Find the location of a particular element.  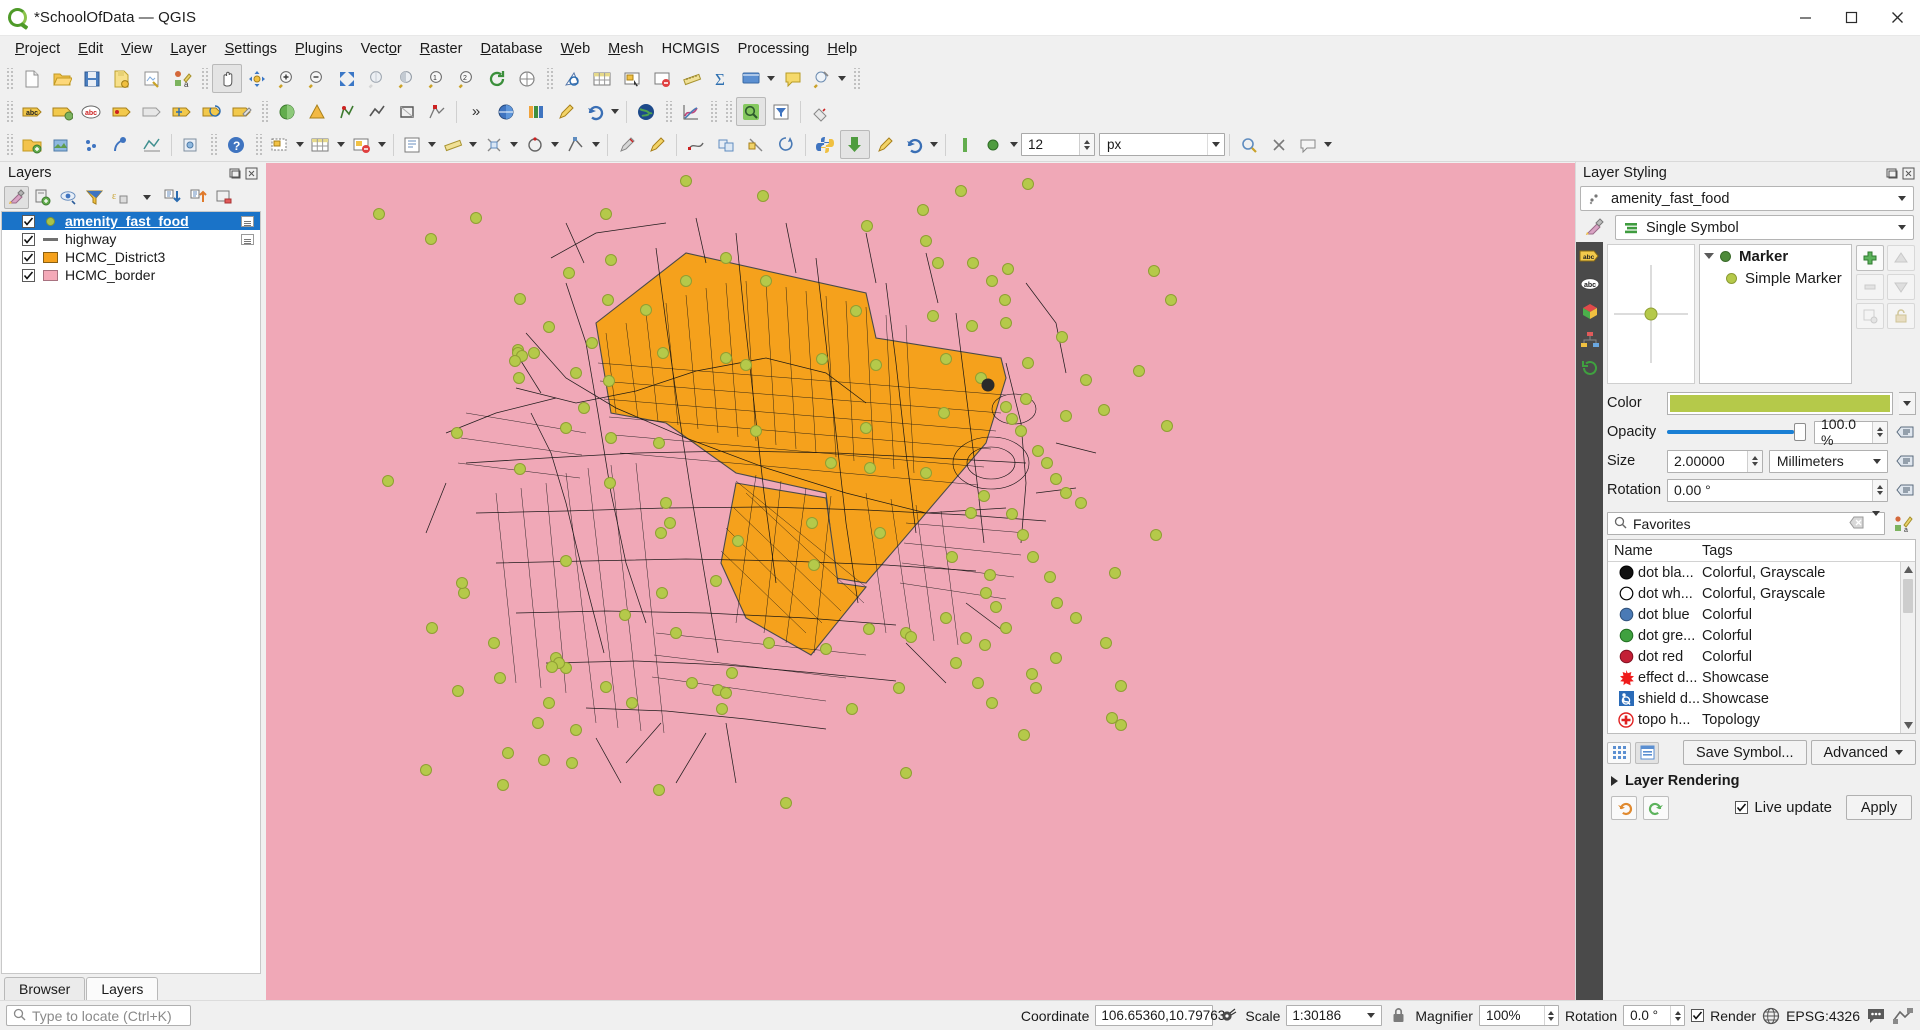

menu-hcmgis: HCMGIS is located at coordinates (691, 49).